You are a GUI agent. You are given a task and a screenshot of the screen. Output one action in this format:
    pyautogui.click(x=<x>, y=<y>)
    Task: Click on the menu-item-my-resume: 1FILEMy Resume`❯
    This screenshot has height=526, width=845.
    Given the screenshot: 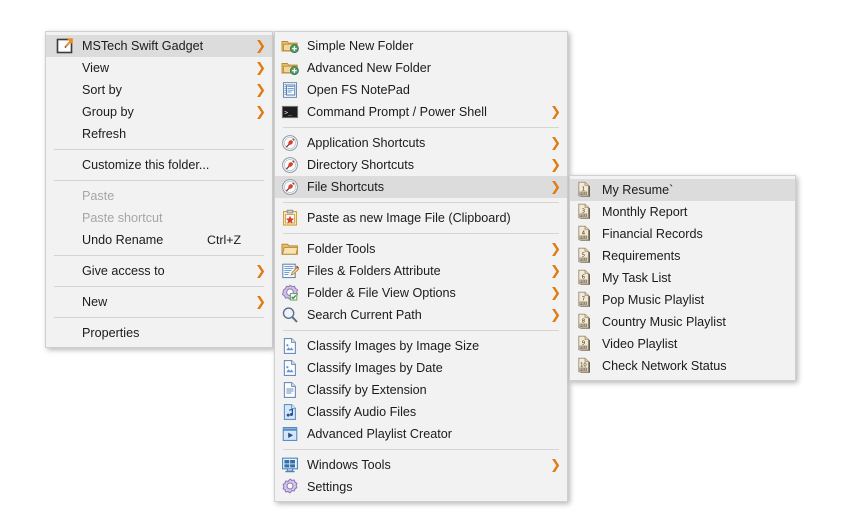 What is the action you would take?
    pyautogui.click(x=682, y=190)
    